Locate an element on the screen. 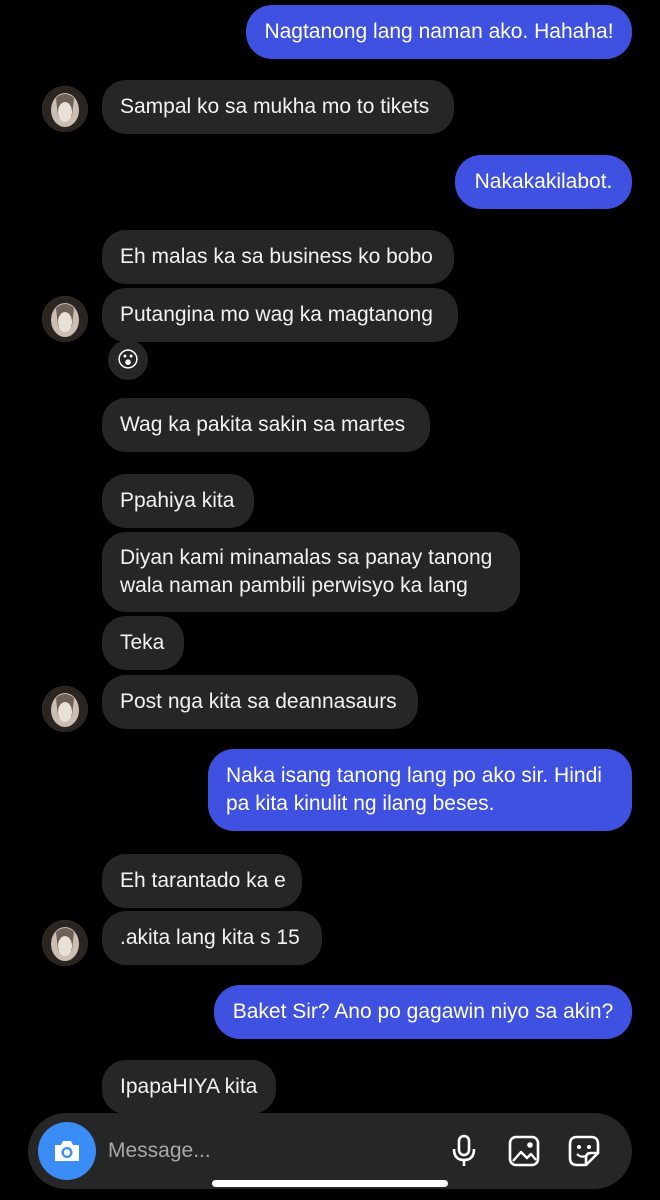 Image resolution: width=660 pixels, height=1200 pixels. message-incoming: Eh tarantado ka e is located at coordinates (202, 881).